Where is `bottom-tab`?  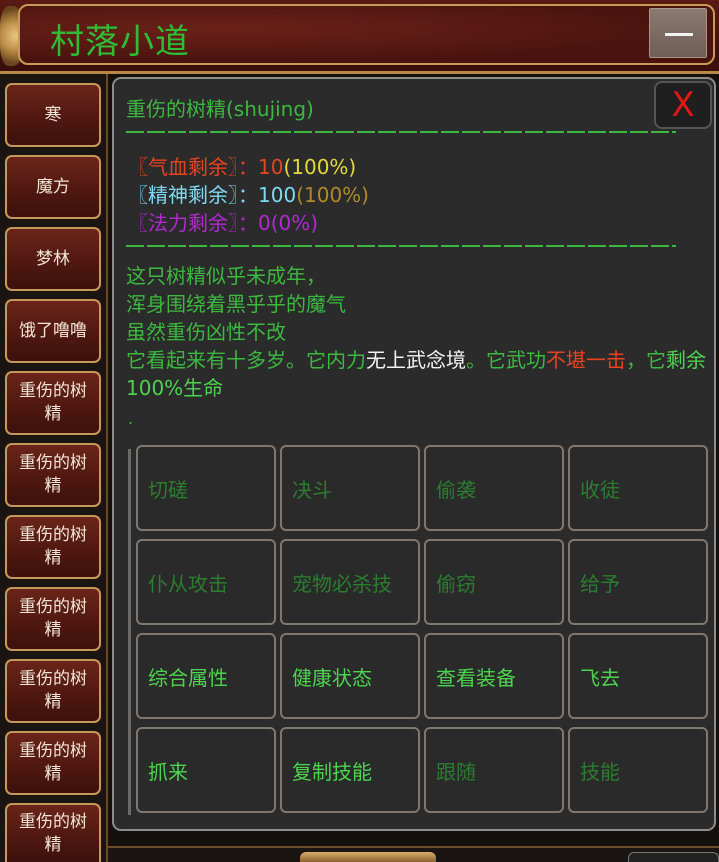 bottom-tab is located at coordinates (673, 857).